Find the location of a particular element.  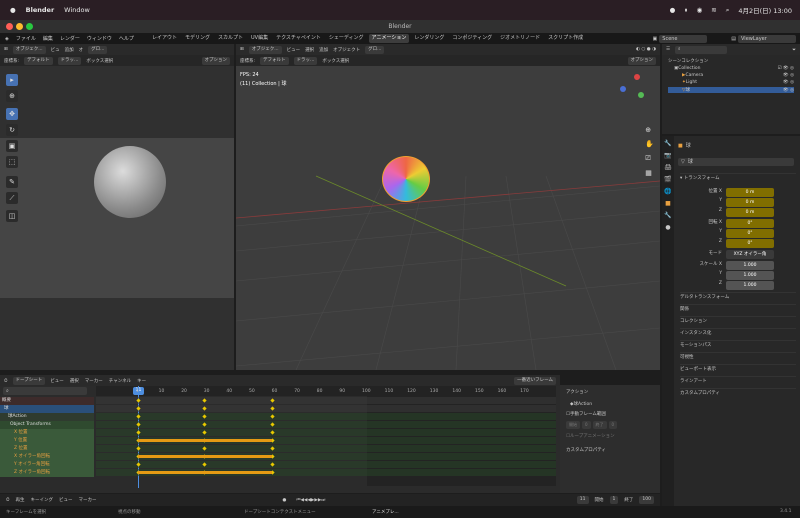

property-section-header: デルタトランスフォーム is located at coordinates (738, 296).